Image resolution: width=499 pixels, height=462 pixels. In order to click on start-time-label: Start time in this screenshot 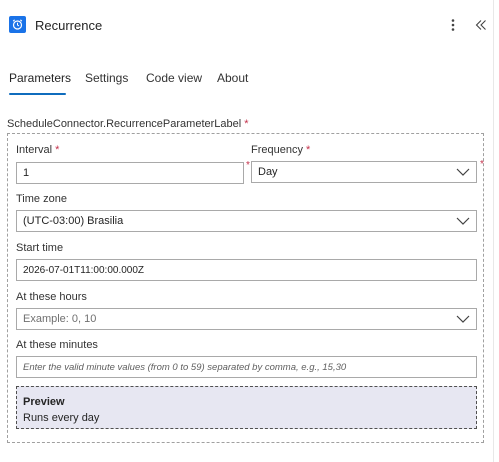, I will do `click(40, 248)`.